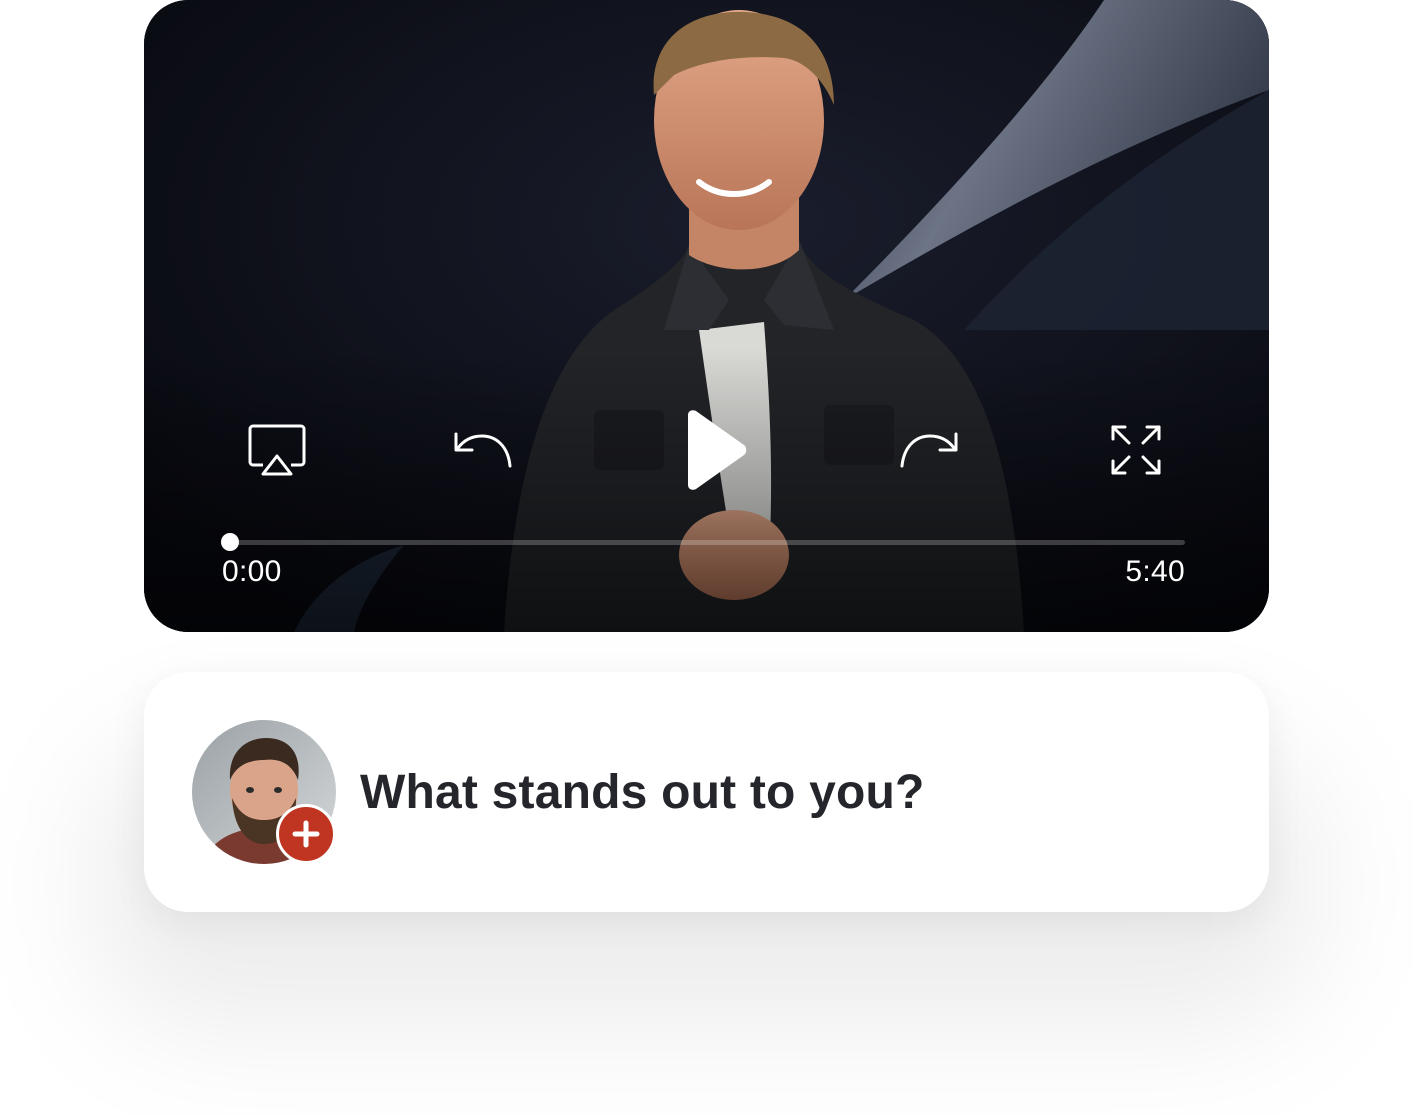  I want to click on add-button, so click(306, 834).